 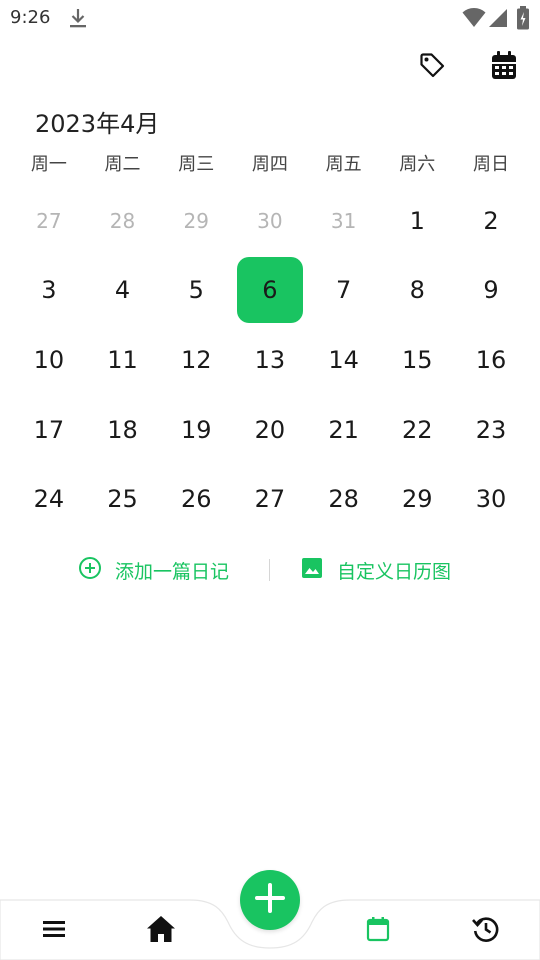 What do you see at coordinates (344, 430) in the screenshot?
I see `calendar-day: 21` at bounding box center [344, 430].